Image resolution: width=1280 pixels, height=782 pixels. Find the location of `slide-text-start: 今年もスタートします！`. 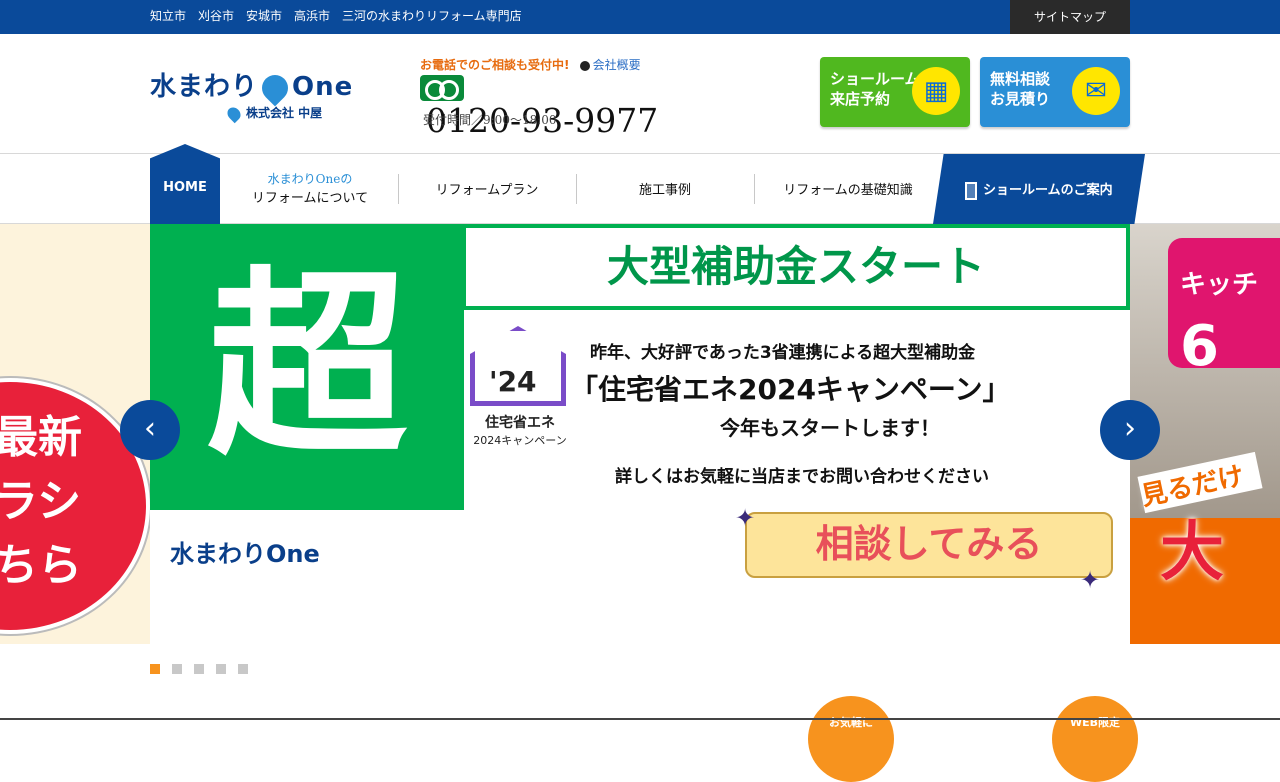

slide-text-start: 今年もスタートします！ is located at coordinates (830, 428).